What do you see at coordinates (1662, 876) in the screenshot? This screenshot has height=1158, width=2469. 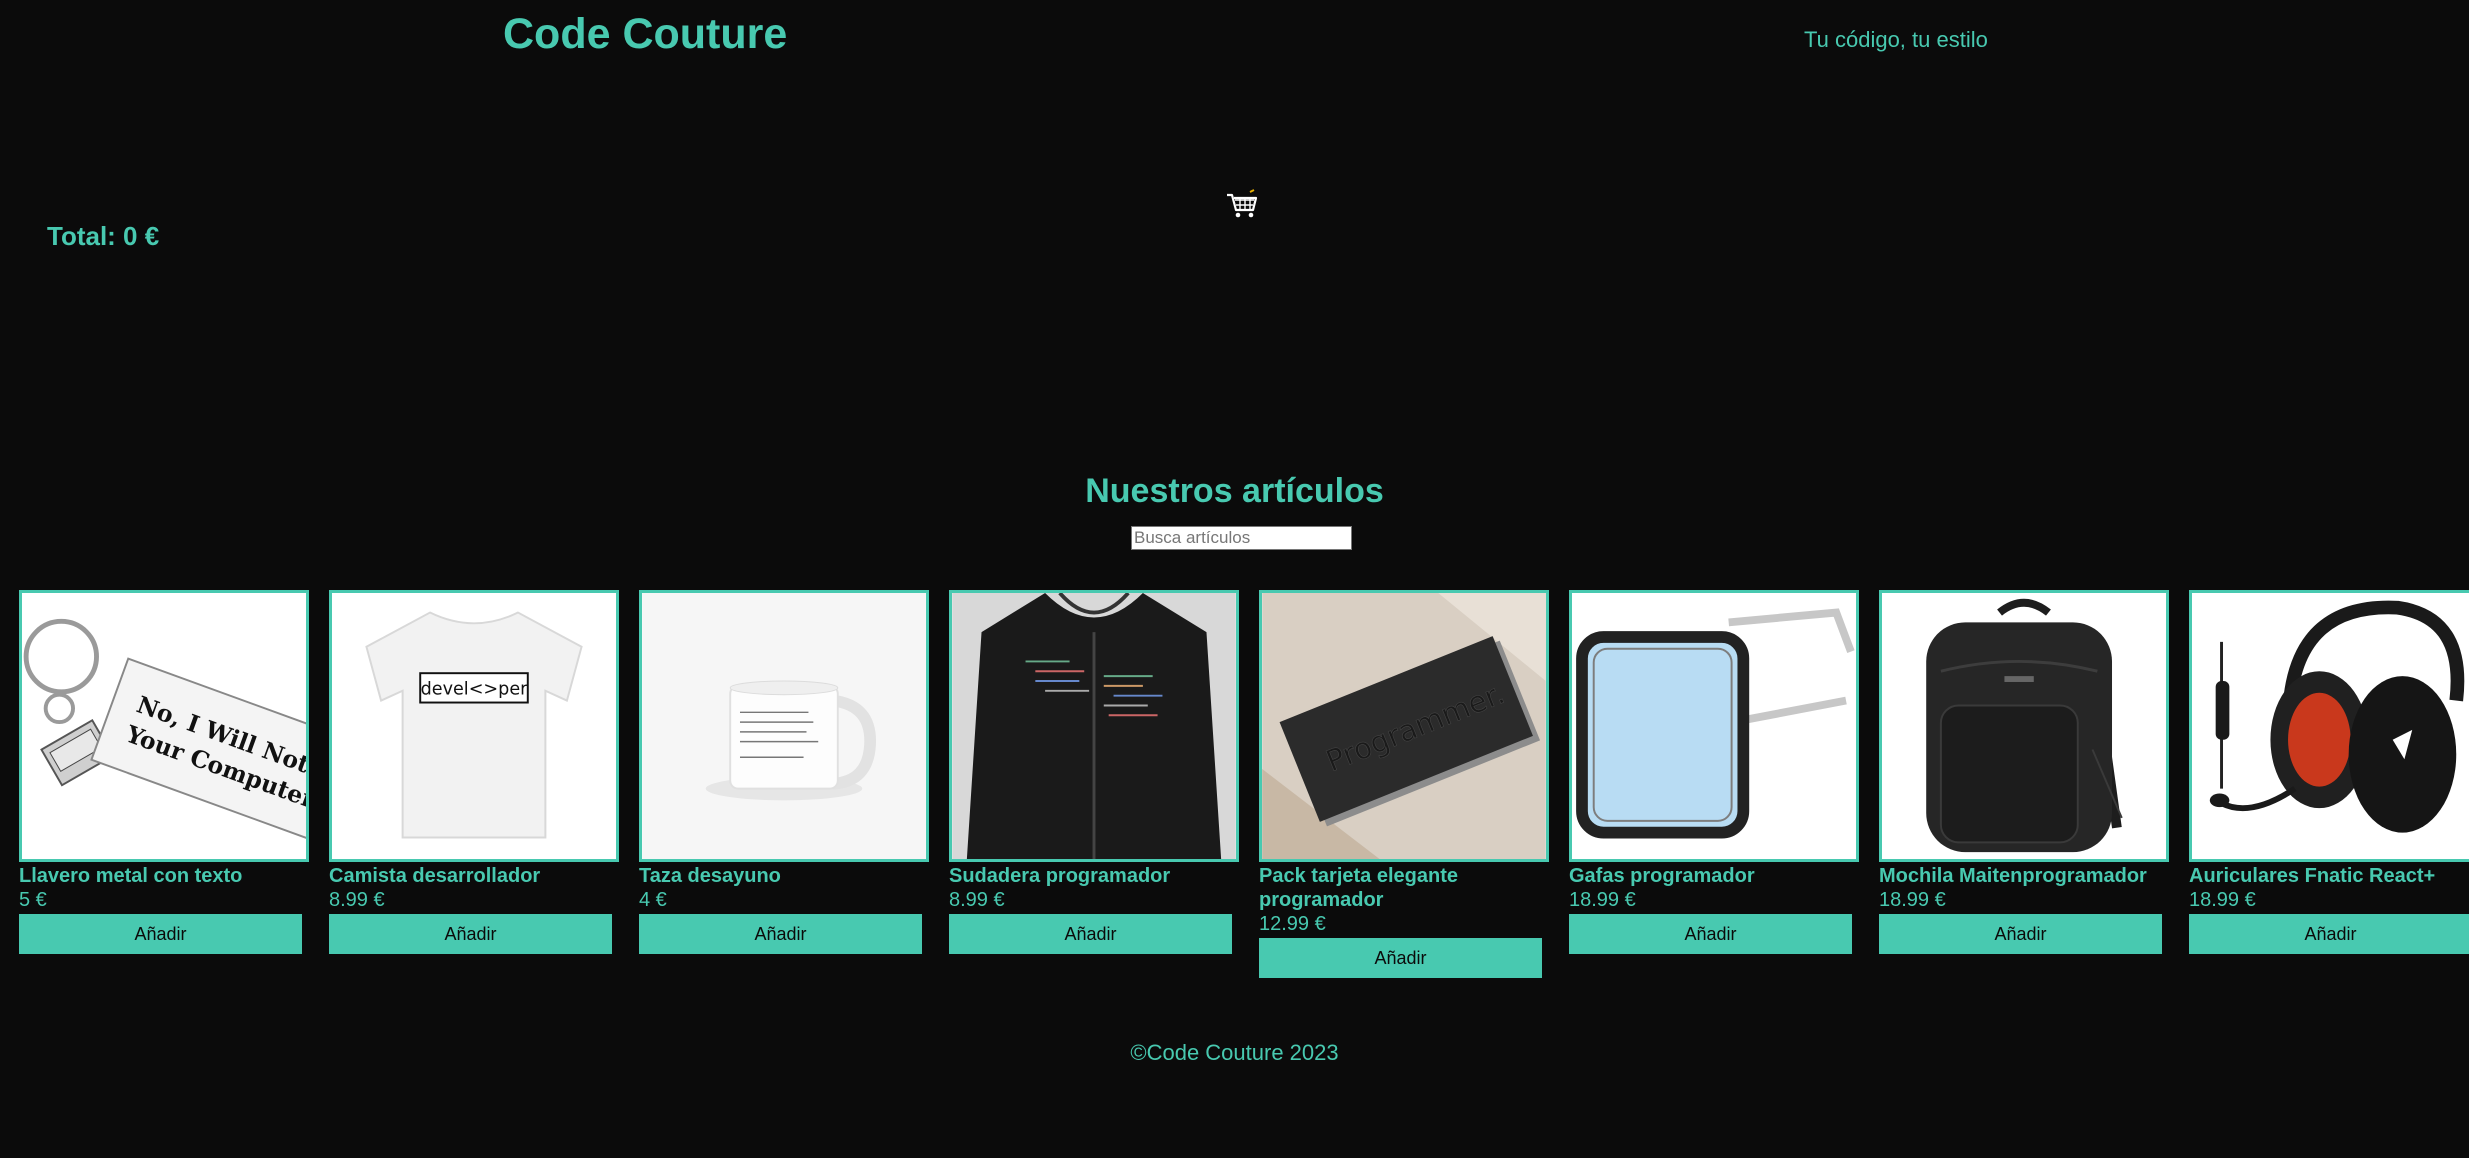 I see `product-name: Gafas programador` at bounding box center [1662, 876].